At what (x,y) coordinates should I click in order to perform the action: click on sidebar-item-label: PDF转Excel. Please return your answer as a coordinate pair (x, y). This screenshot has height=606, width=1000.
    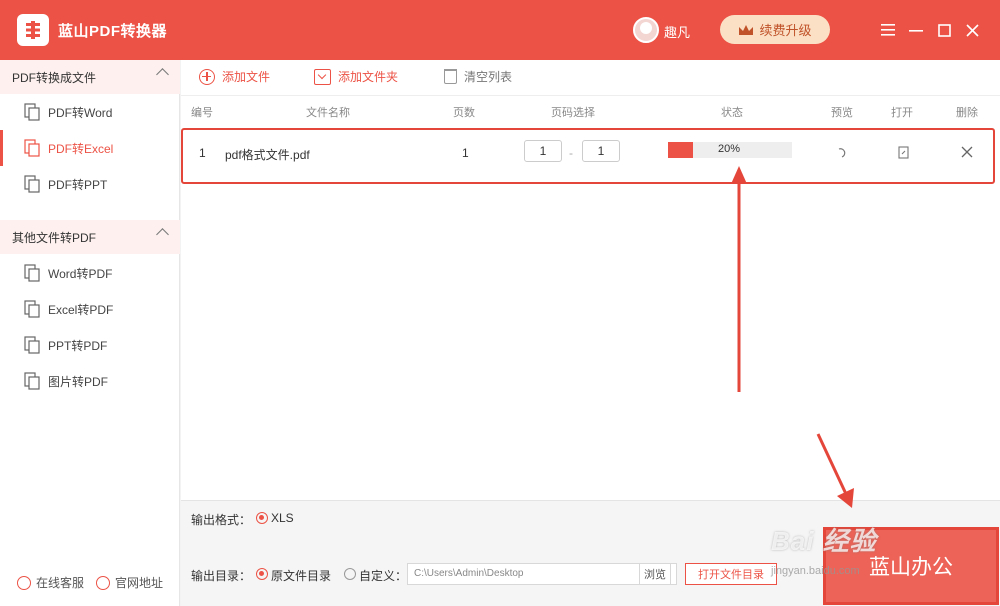
    Looking at the image, I should click on (81, 148).